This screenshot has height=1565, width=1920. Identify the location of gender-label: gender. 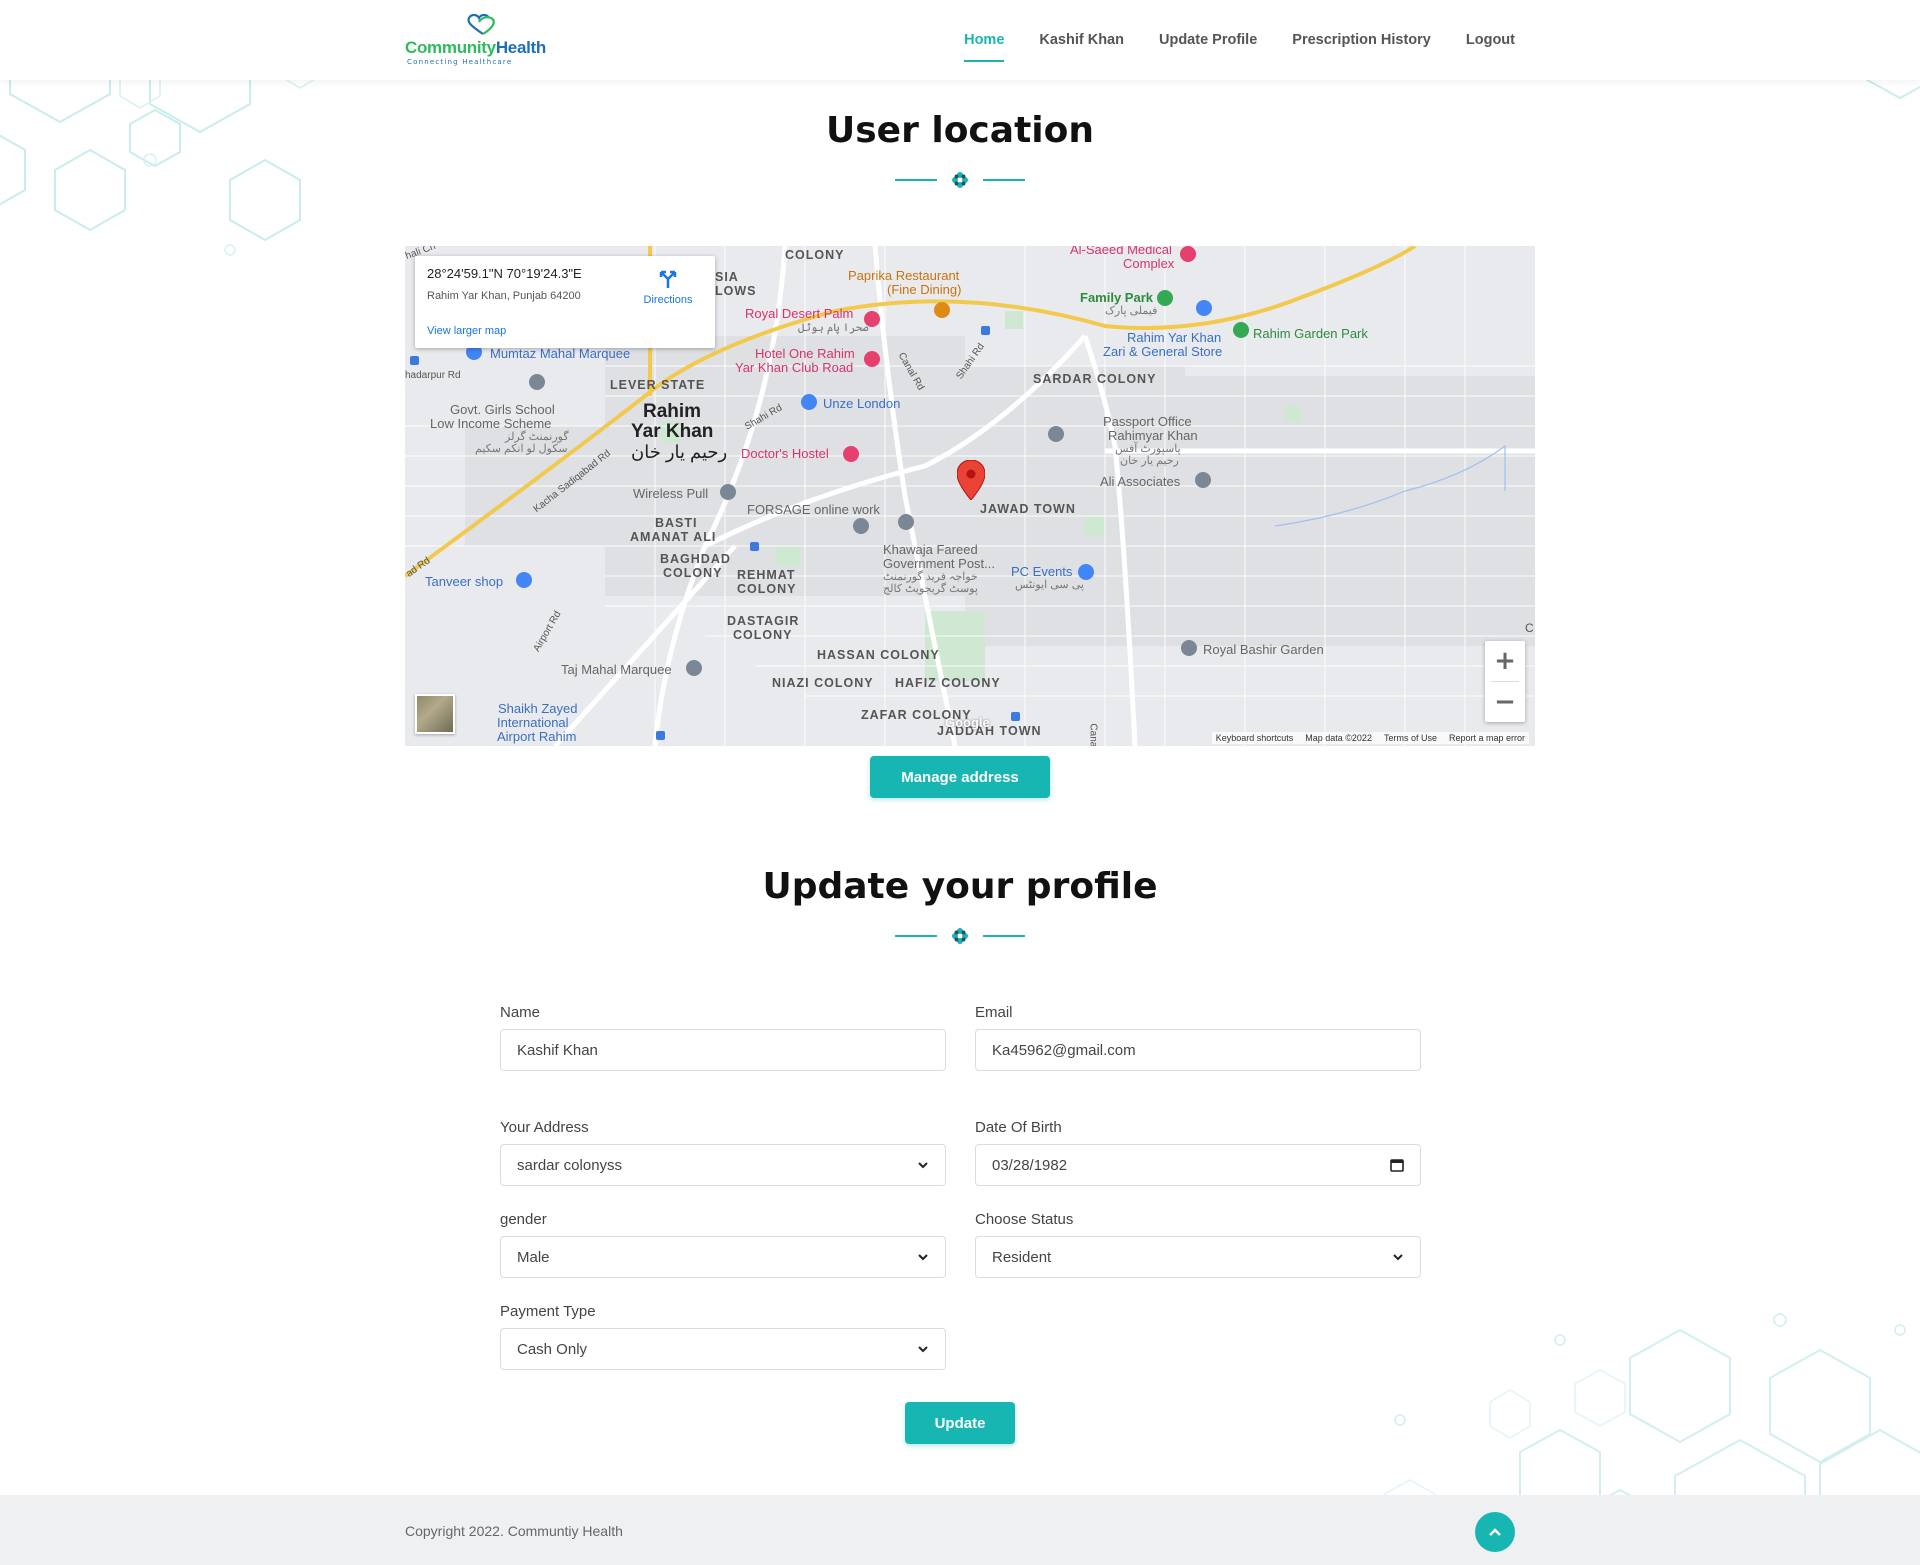
(523, 1219).